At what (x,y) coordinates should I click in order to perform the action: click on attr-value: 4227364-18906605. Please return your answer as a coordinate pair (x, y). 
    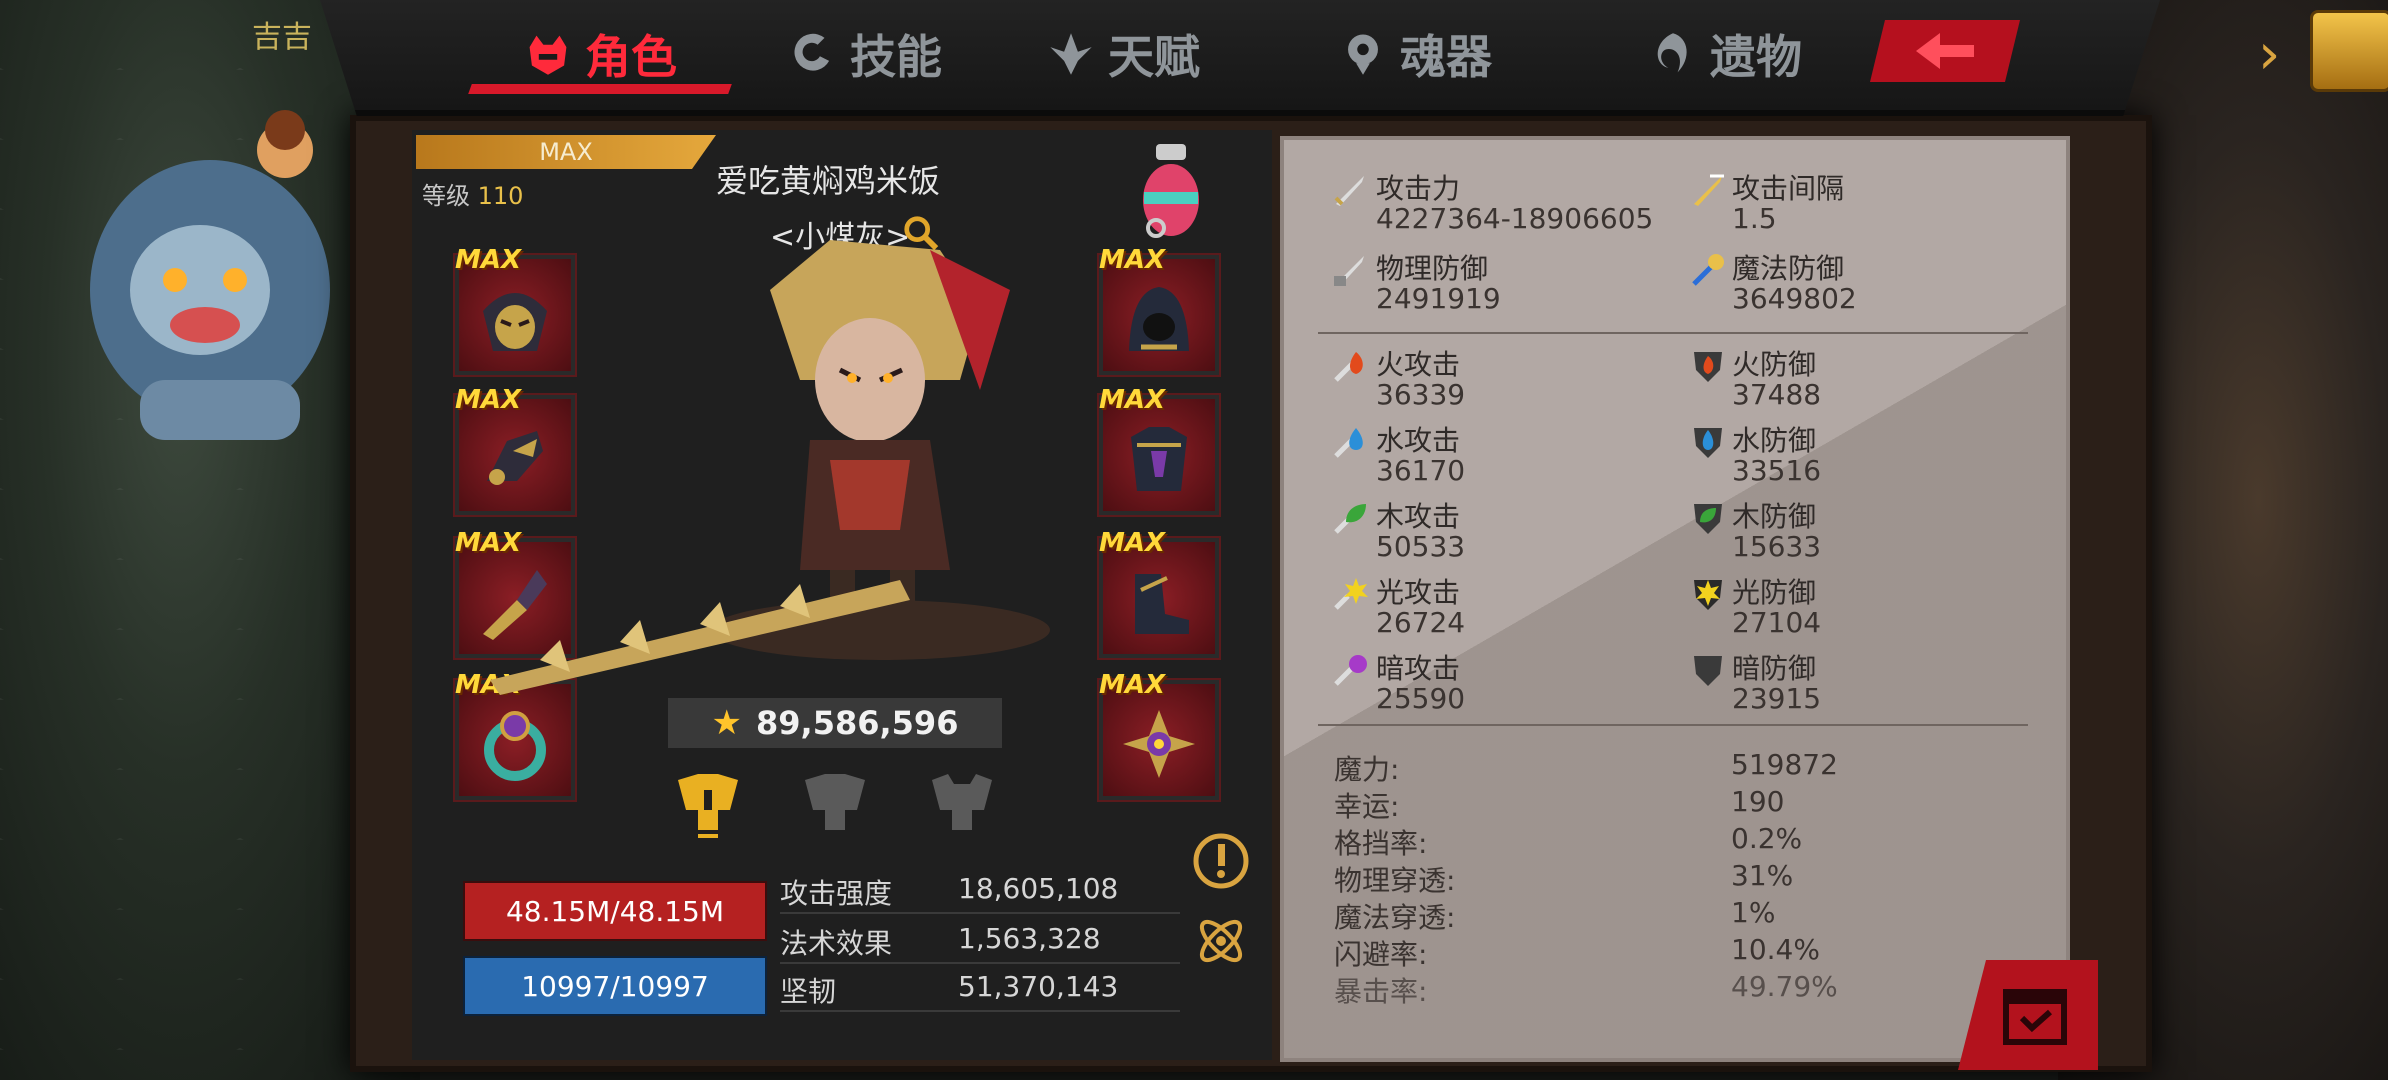
    Looking at the image, I should click on (1515, 218).